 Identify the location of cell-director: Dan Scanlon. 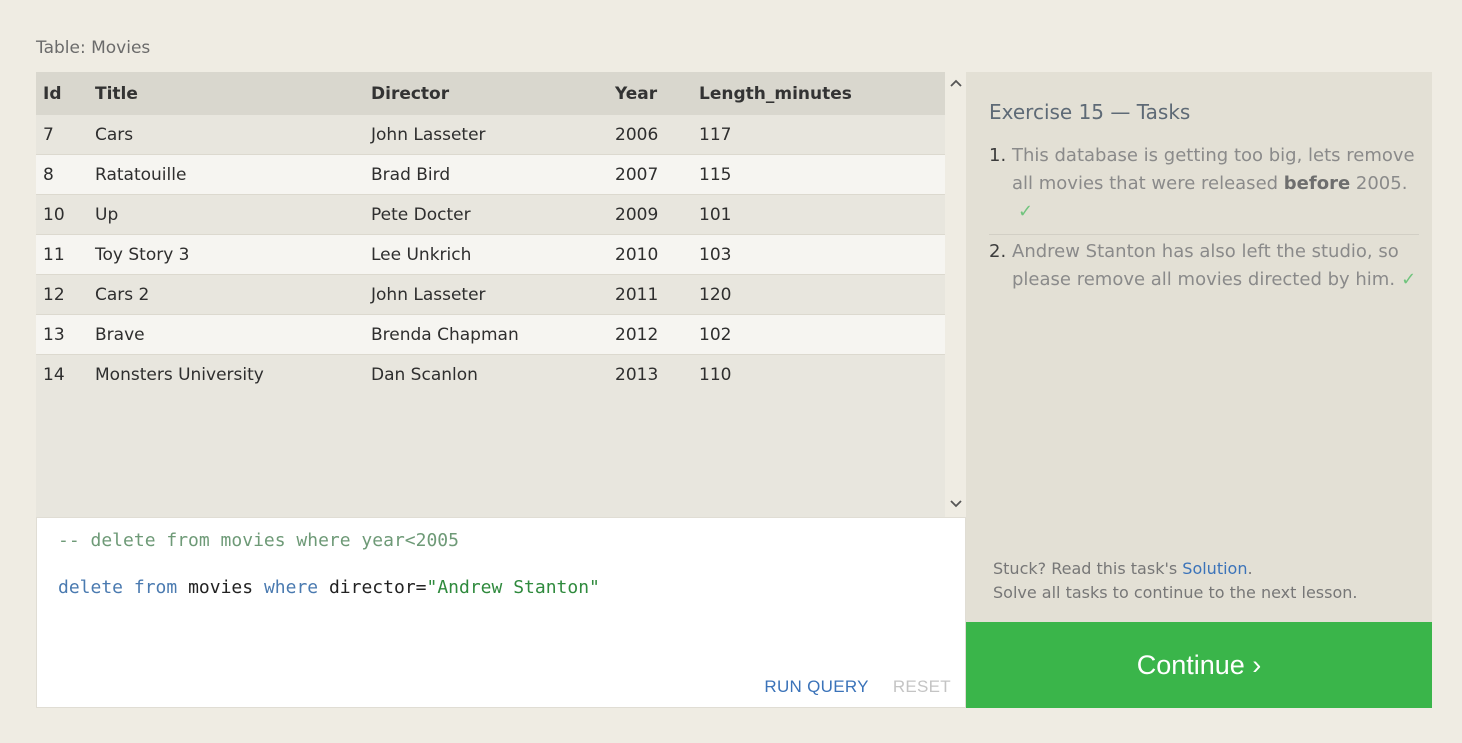
(424, 375).